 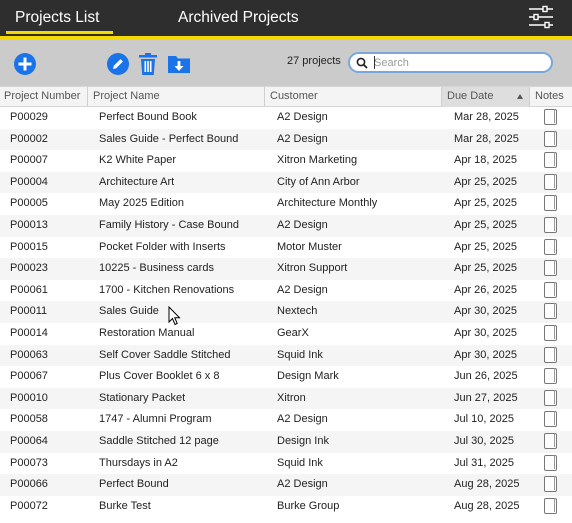 What do you see at coordinates (159, 440) in the screenshot?
I see `project-name-cell: Saddle Stitched 12 page` at bounding box center [159, 440].